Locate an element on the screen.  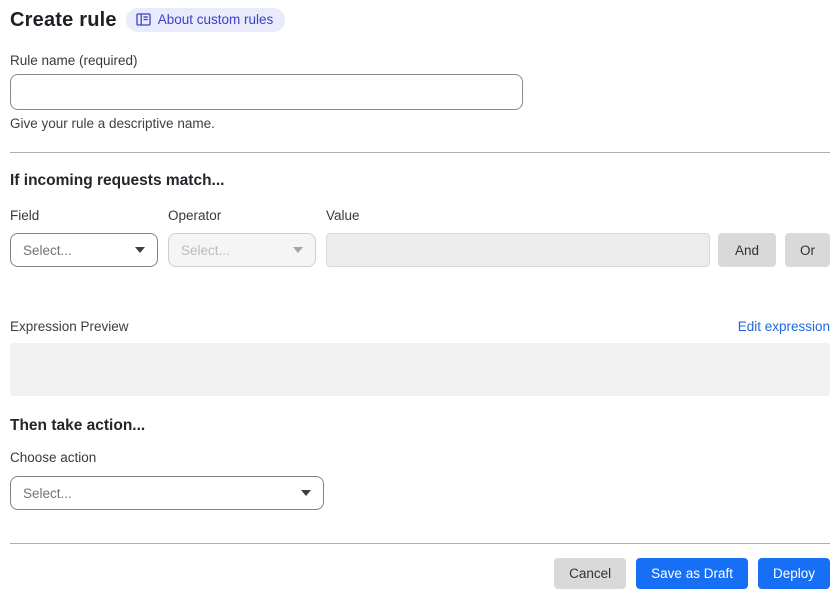
expression-preview-header: Expression Preview Edit expression is located at coordinates (420, 326).